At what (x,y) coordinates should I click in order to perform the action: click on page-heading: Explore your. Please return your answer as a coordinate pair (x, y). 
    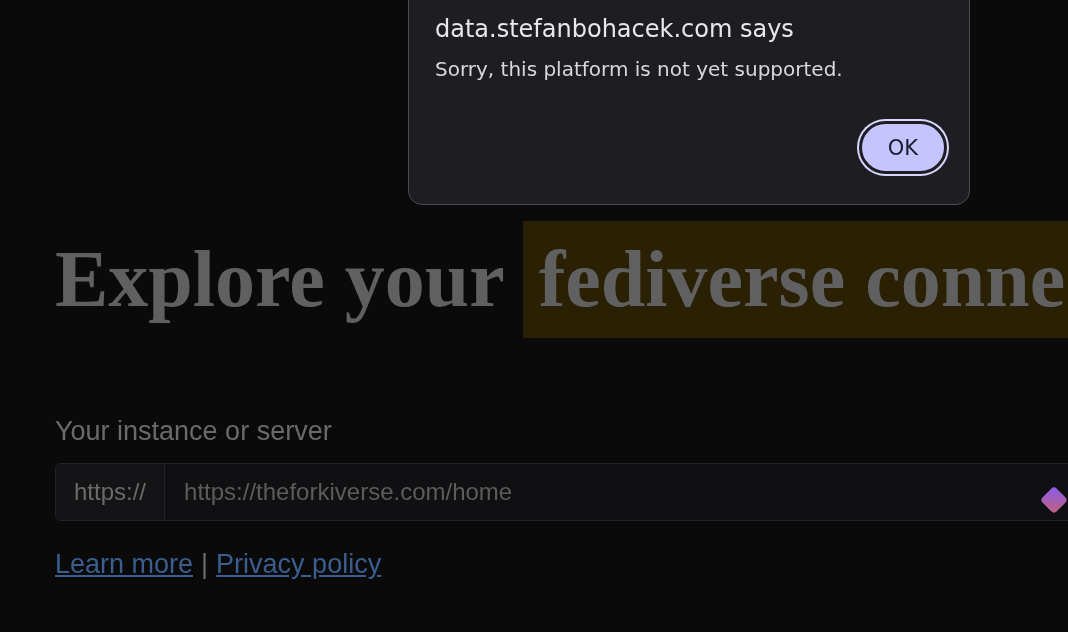
    Looking at the image, I should click on (280, 279).